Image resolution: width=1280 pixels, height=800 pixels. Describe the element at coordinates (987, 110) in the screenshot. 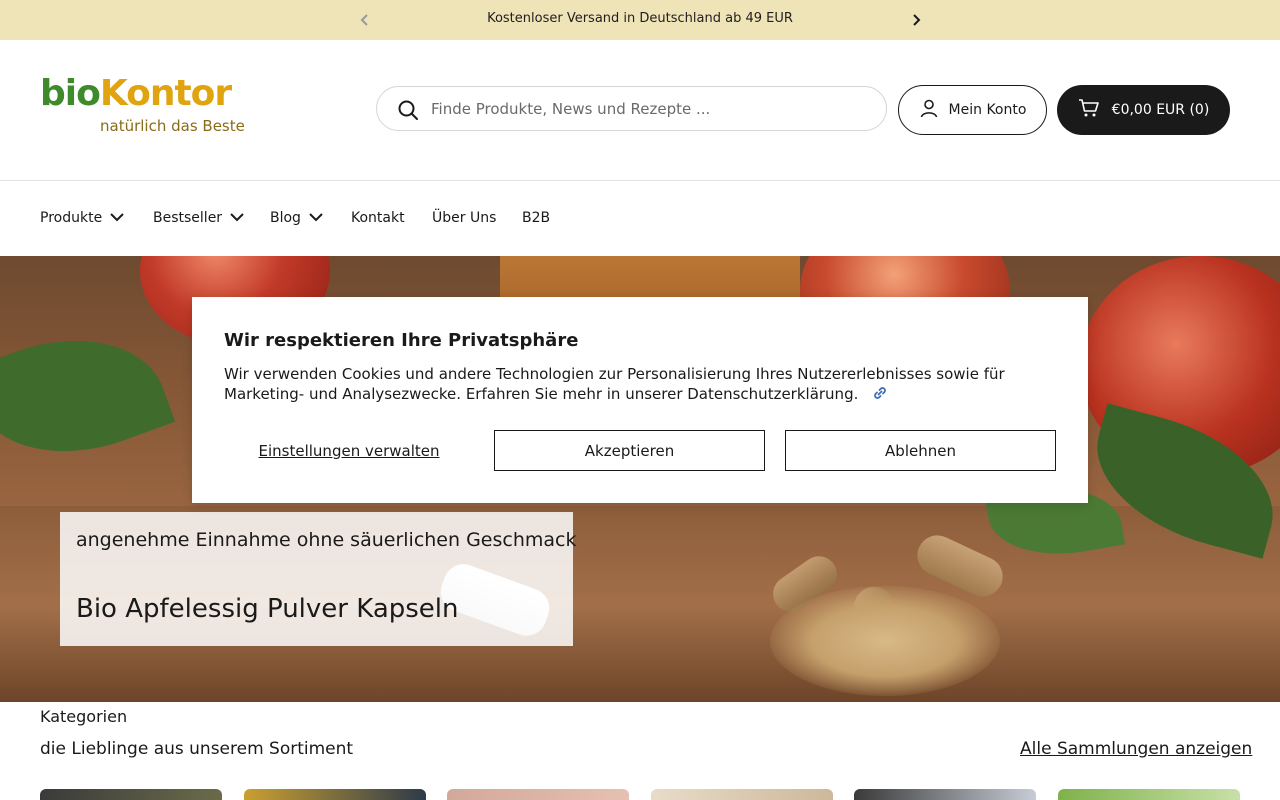

I see `account-label: Mein Konto` at that location.